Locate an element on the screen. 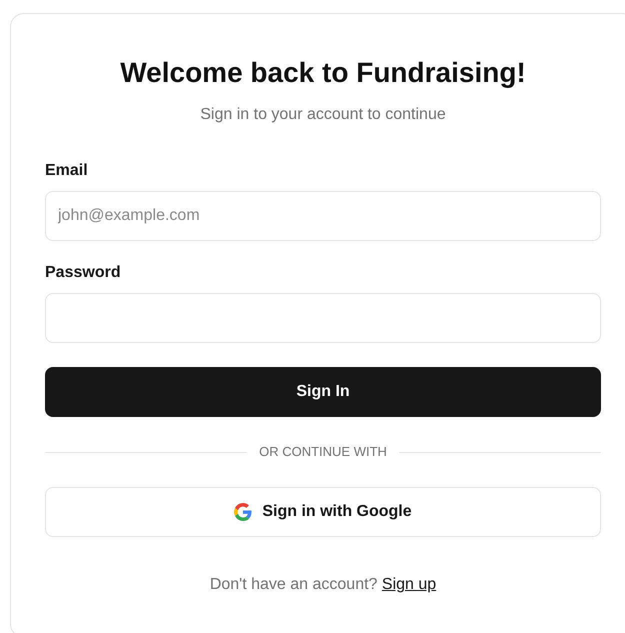 Image resolution: width=625 pixels, height=633 pixels. google-logo-icon is located at coordinates (243, 512).